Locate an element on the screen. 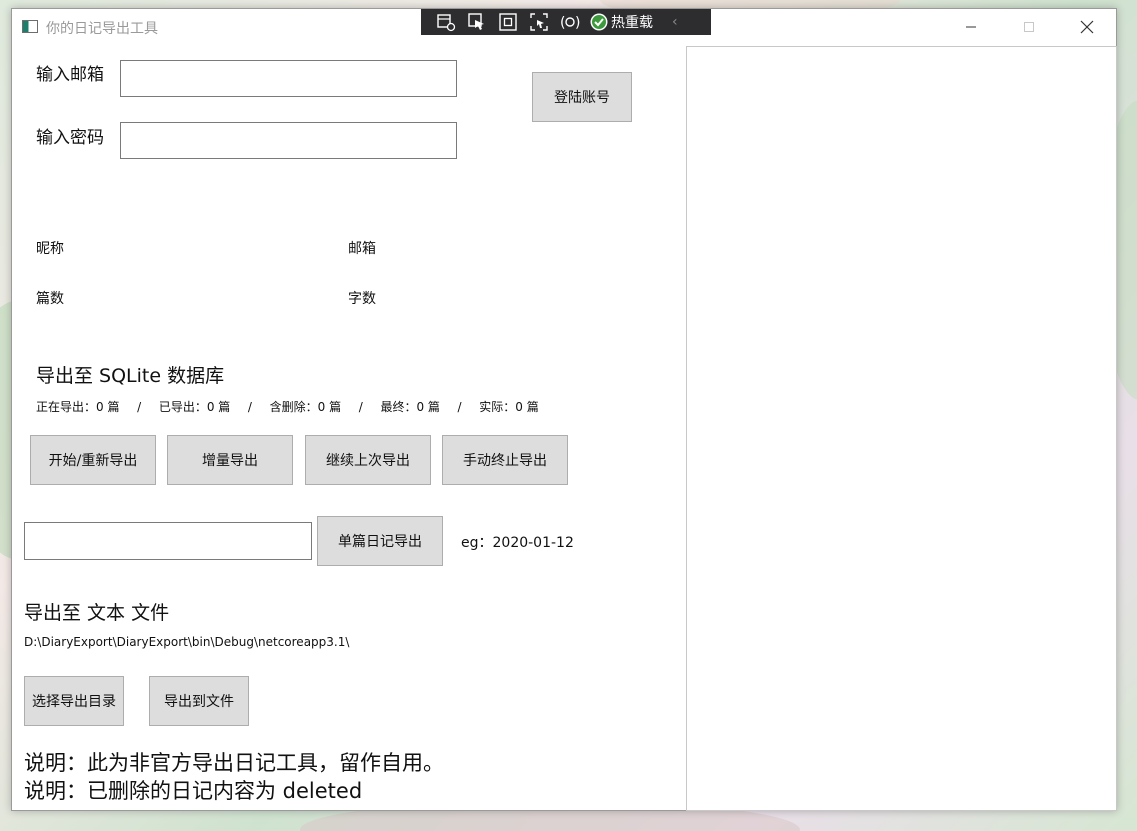 This screenshot has height=831, width=1137. minimize-icon is located at coordinates (971, 27).